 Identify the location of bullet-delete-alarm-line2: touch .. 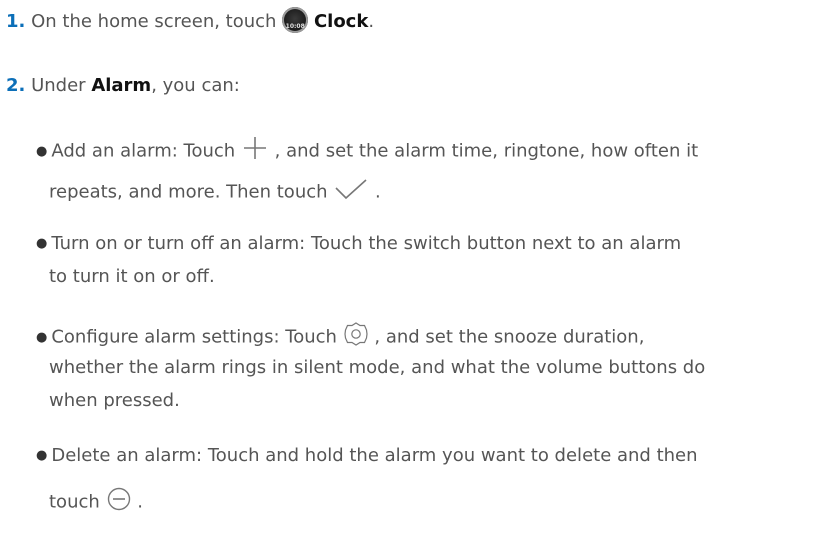
(96, 502).